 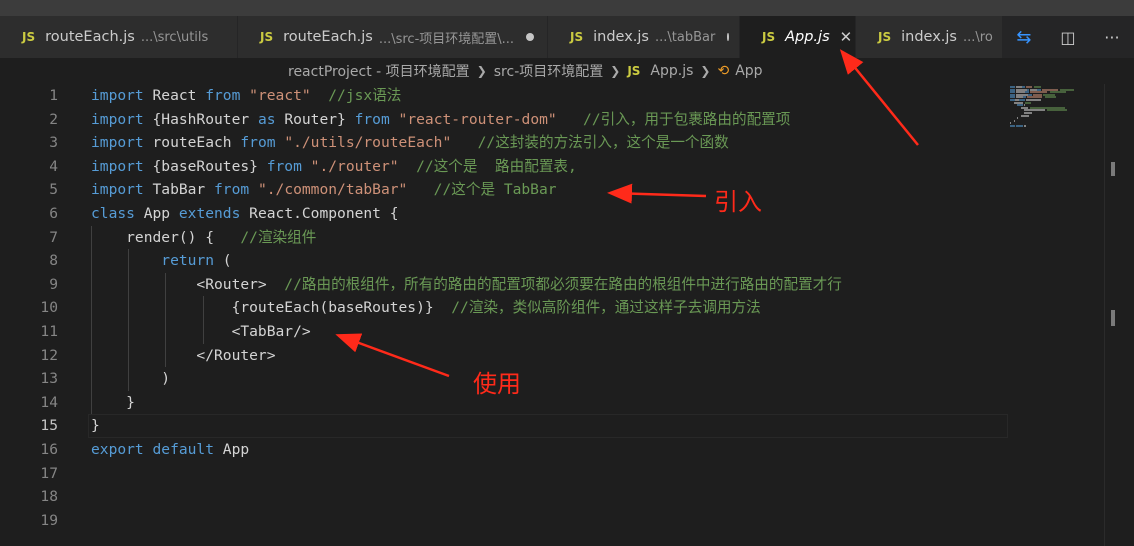 What do you see at coordinates (1119, 315) in the screenshot?
I see `vertical-scrollbar` at bounding box center [1119, 315].